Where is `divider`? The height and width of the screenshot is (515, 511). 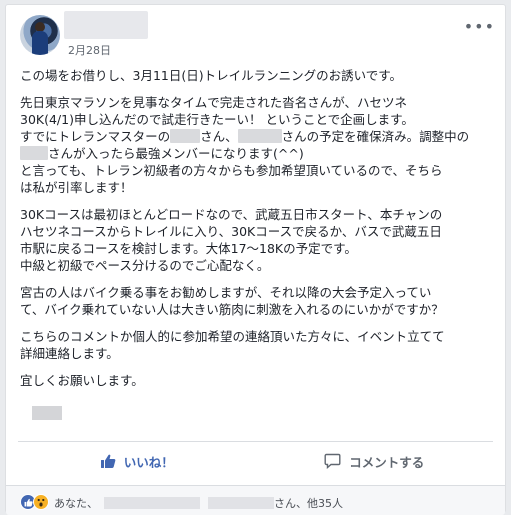
divider is located at coordinates (255, 441).